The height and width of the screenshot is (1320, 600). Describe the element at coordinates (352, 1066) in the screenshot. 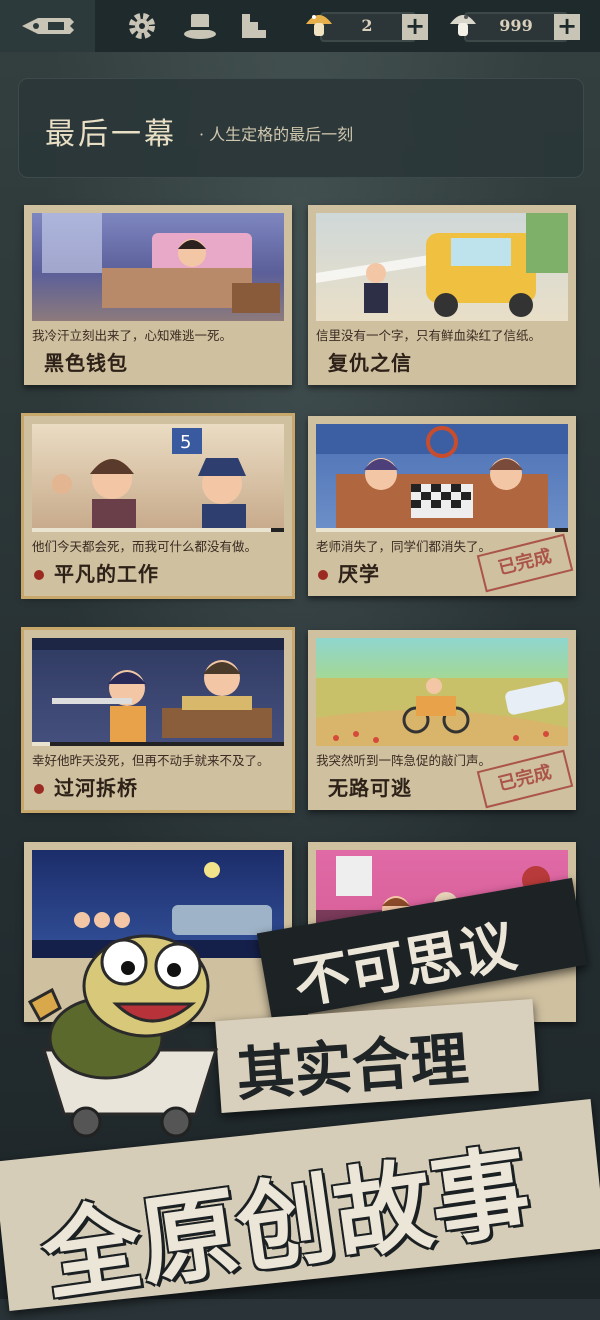

I see `promo-line-2: 其实合理` at that location.